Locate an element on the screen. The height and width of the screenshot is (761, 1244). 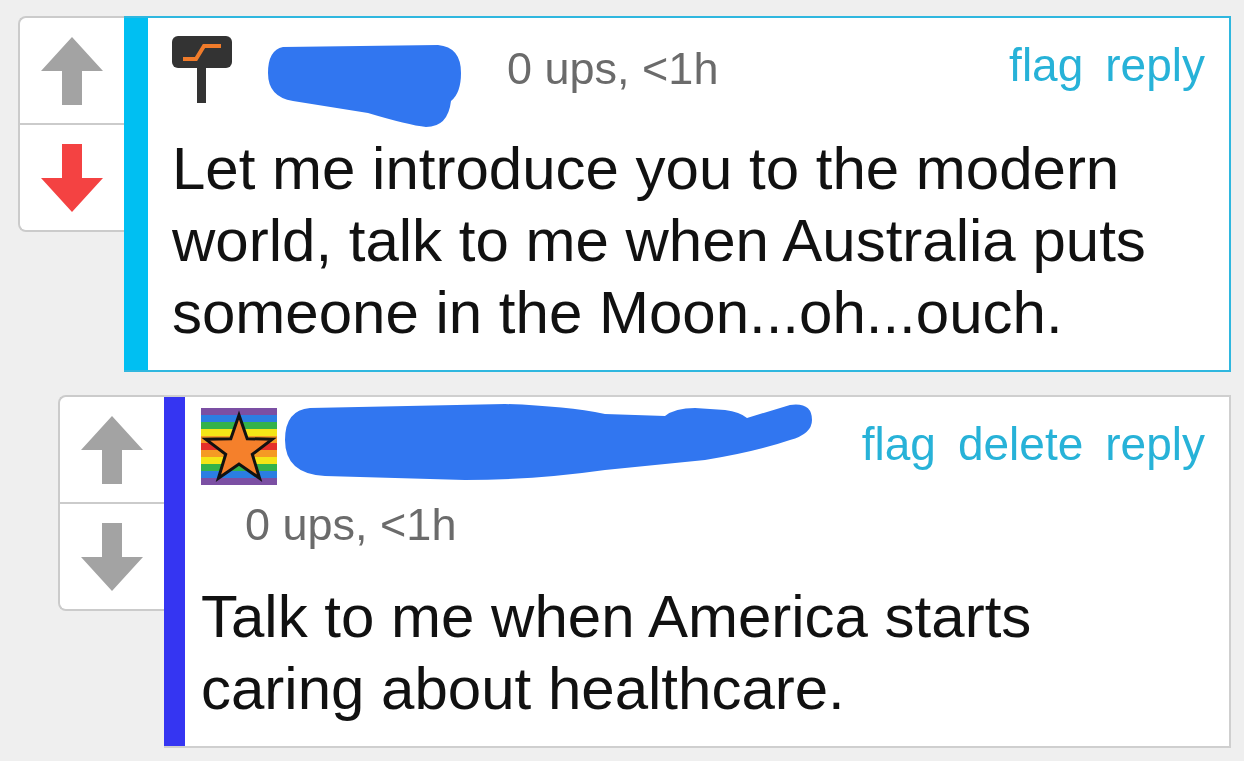
action-link: delete is located at coordinates (1020, 444).